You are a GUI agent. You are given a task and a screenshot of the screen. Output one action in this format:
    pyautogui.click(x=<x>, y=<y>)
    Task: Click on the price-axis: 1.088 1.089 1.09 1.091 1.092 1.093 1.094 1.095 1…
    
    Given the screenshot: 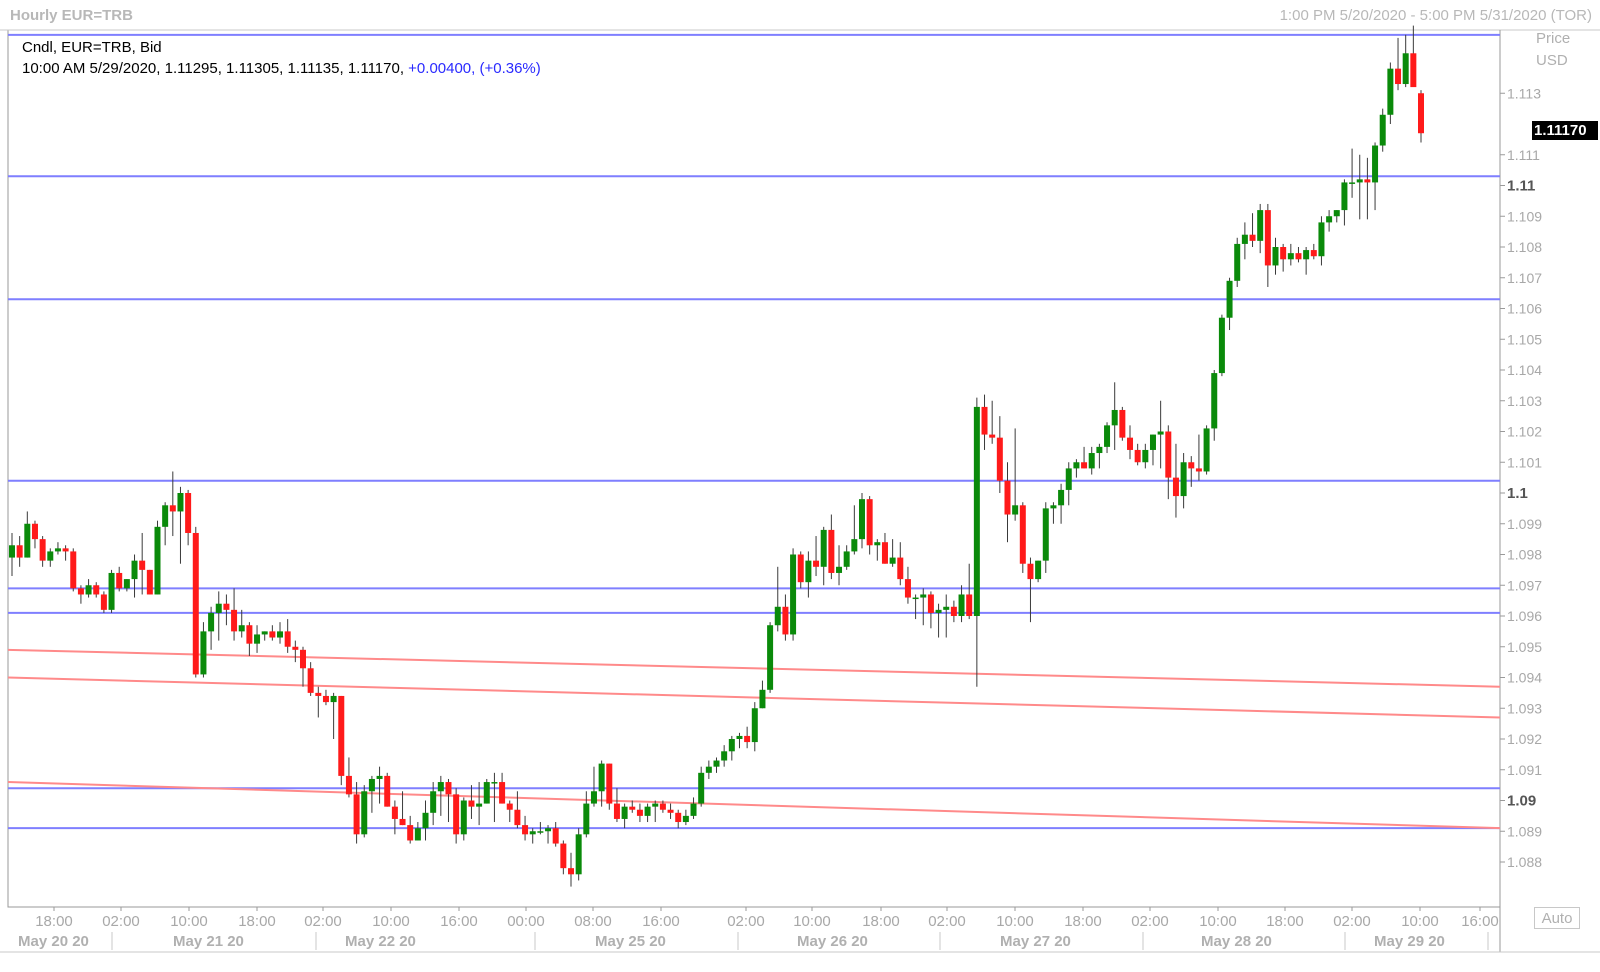 What is the action you would take?
    pyautogui.click(x=1521, y=477)
    